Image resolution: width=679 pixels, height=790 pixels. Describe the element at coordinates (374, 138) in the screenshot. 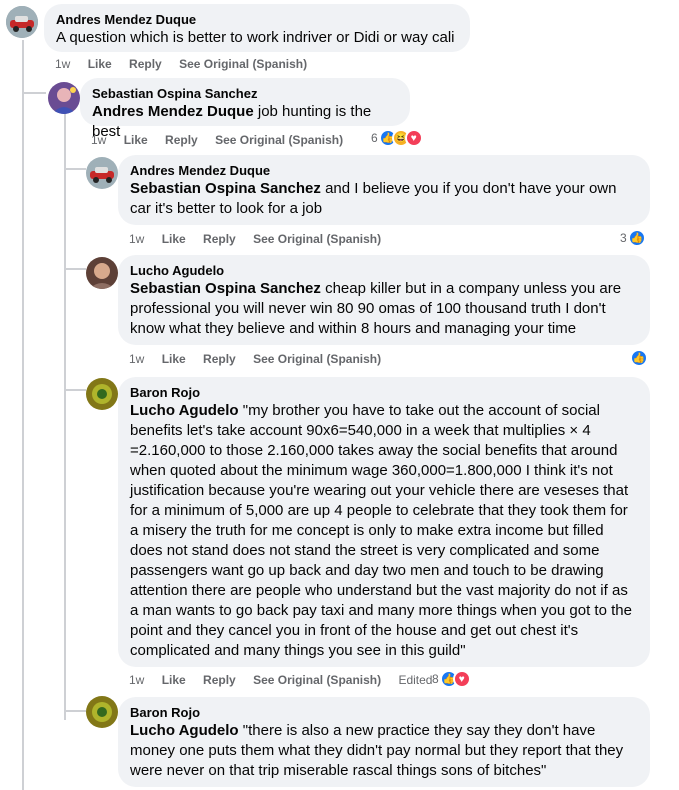

I see `reaction-count: 6` at that location.